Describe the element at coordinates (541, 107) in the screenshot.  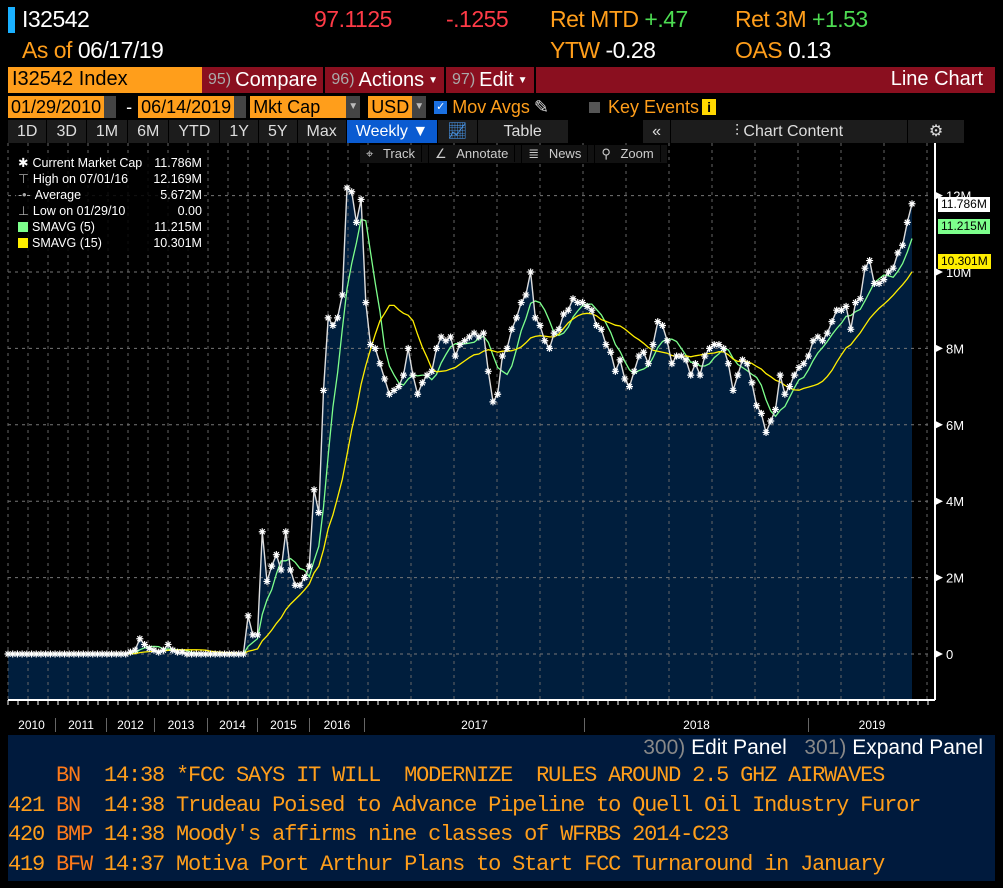
I see `pencil-icon: ✎` at that location.